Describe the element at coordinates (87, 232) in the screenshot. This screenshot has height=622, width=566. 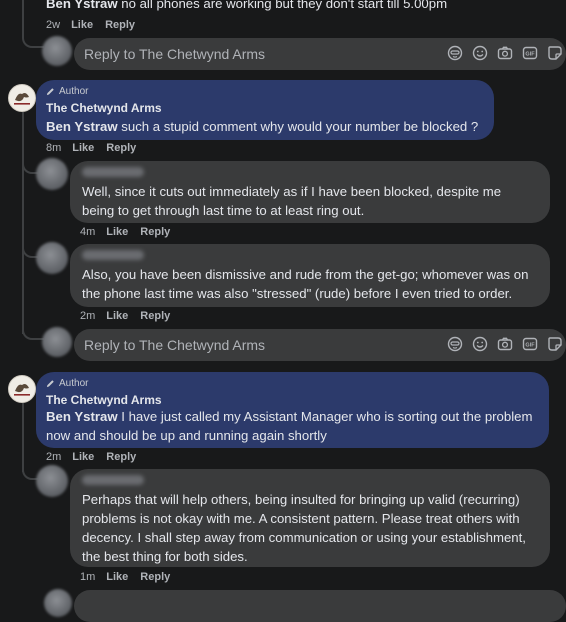
I see `timestamp: 4m` at that location.